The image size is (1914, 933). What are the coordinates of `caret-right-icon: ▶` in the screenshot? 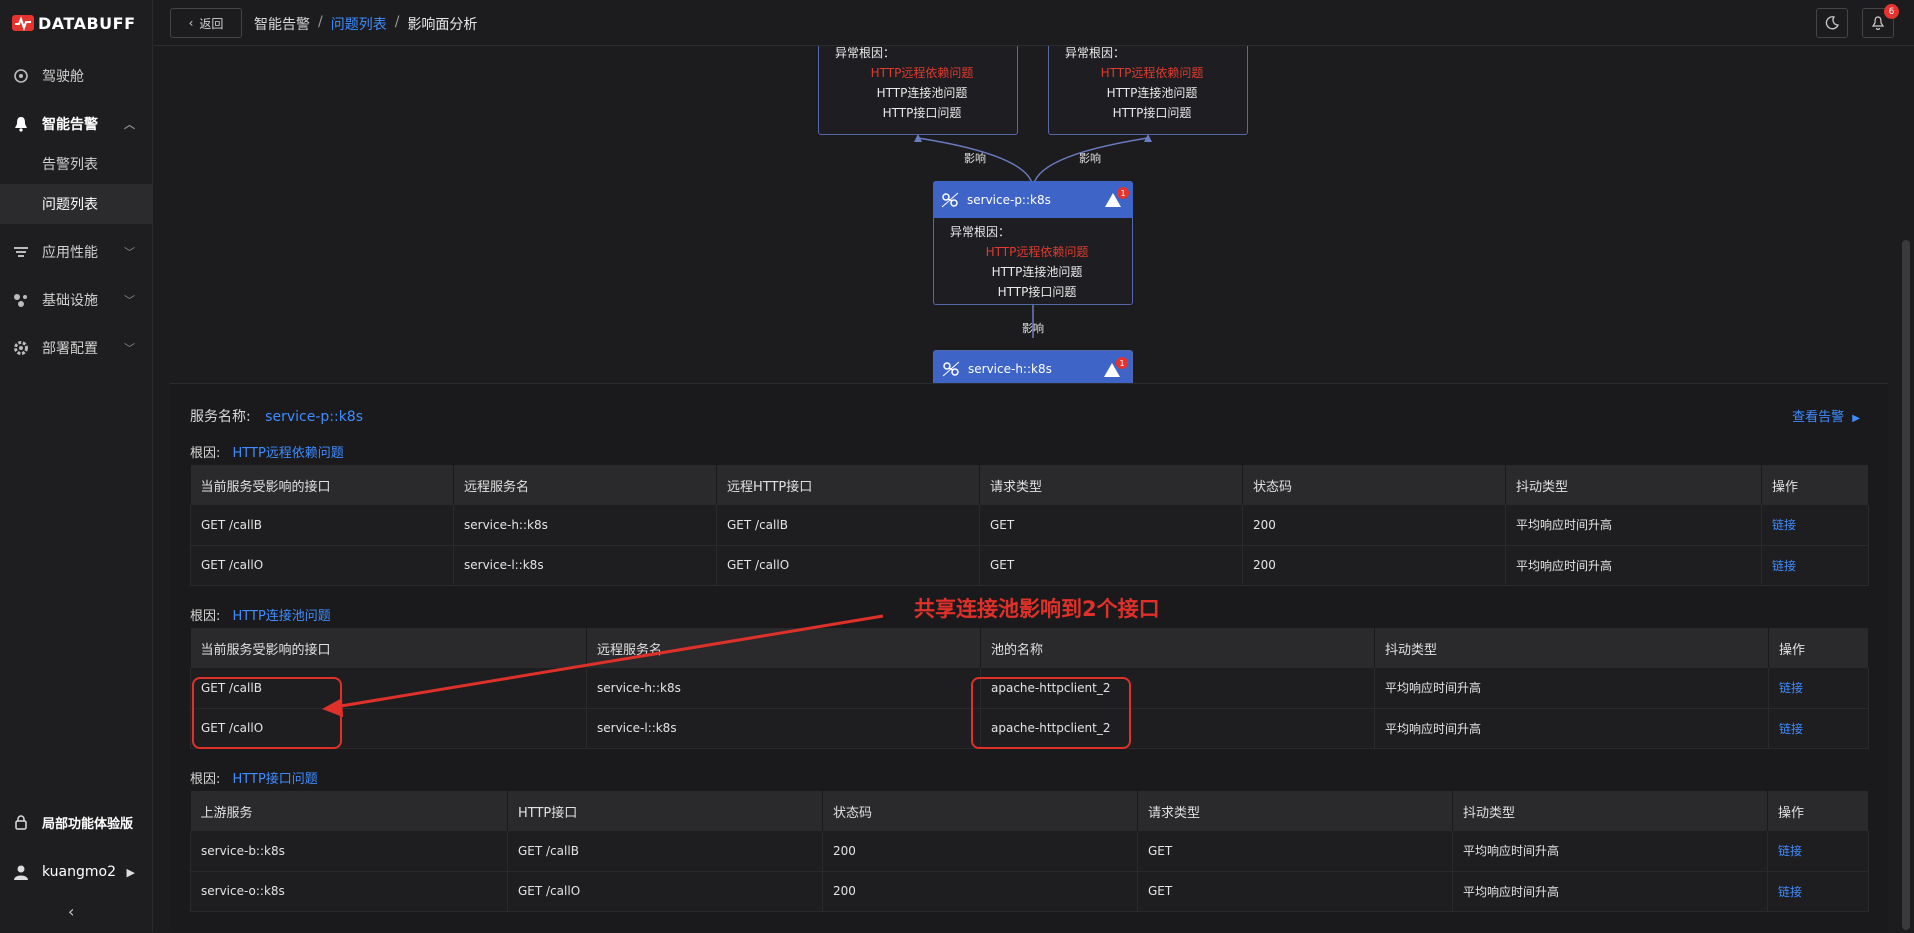 It's located at (1856, 418).